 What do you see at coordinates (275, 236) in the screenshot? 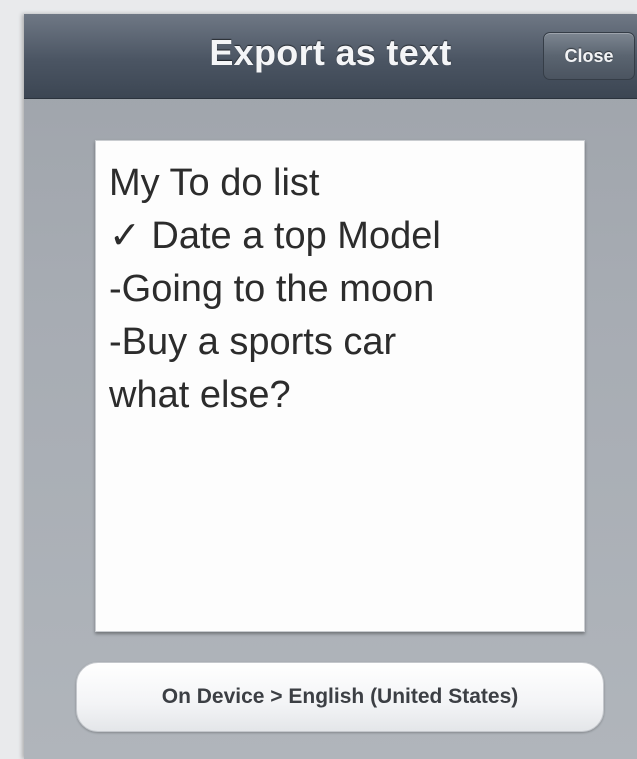
I see `note-line-item: ✓ Date a top Model` at bounding box center [275, 236].